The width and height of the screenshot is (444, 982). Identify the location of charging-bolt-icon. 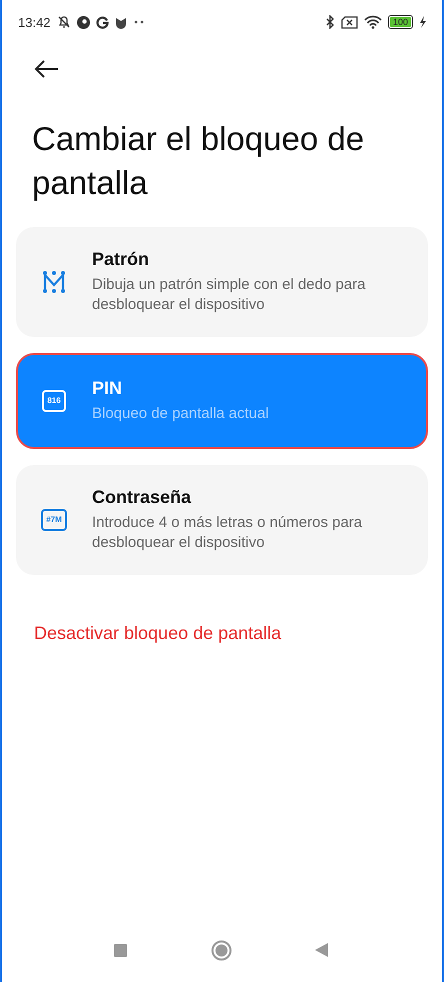
(422, 22).